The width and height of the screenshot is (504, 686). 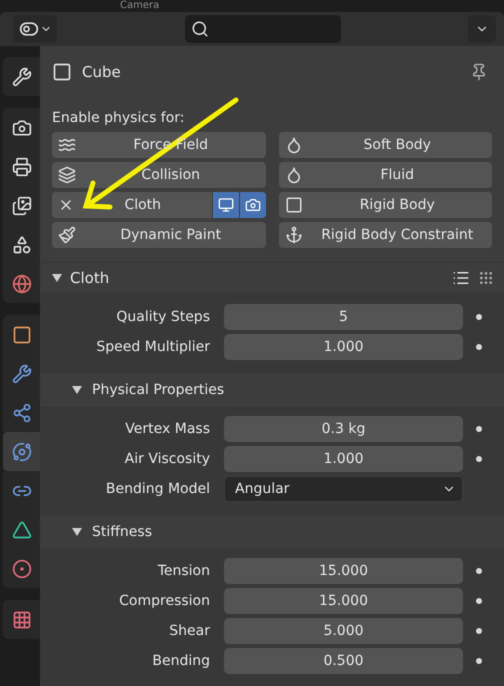 What do you see at coordinates (118, 118) in the screenshot?
I see `section-label: Enable physics for:` at bounding box center [118, 118].